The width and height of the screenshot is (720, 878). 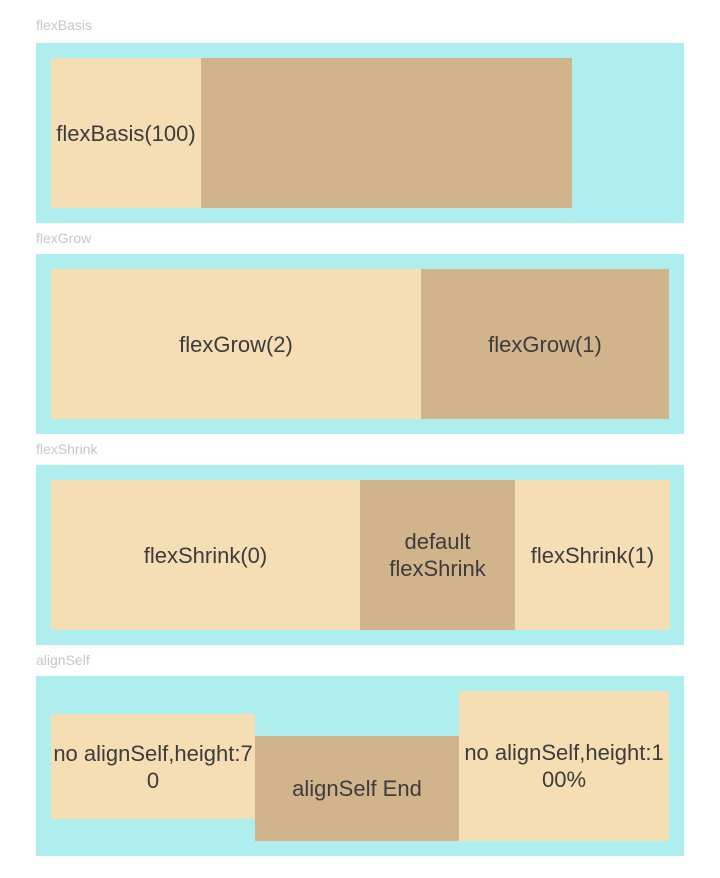 What do you see at coordinates (592, 555) in the screenshot?
I see `flexshrink-item-1: flexShrink(1)` at bounding box center [592, 555].